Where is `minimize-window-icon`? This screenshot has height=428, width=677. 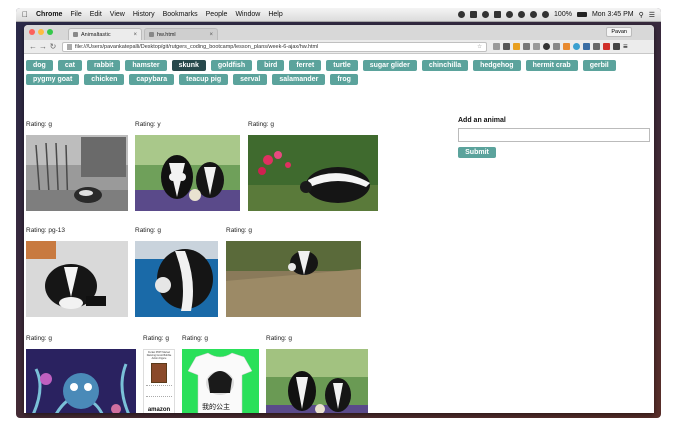 minimize-window-icon is located at coordinates (41, 32).